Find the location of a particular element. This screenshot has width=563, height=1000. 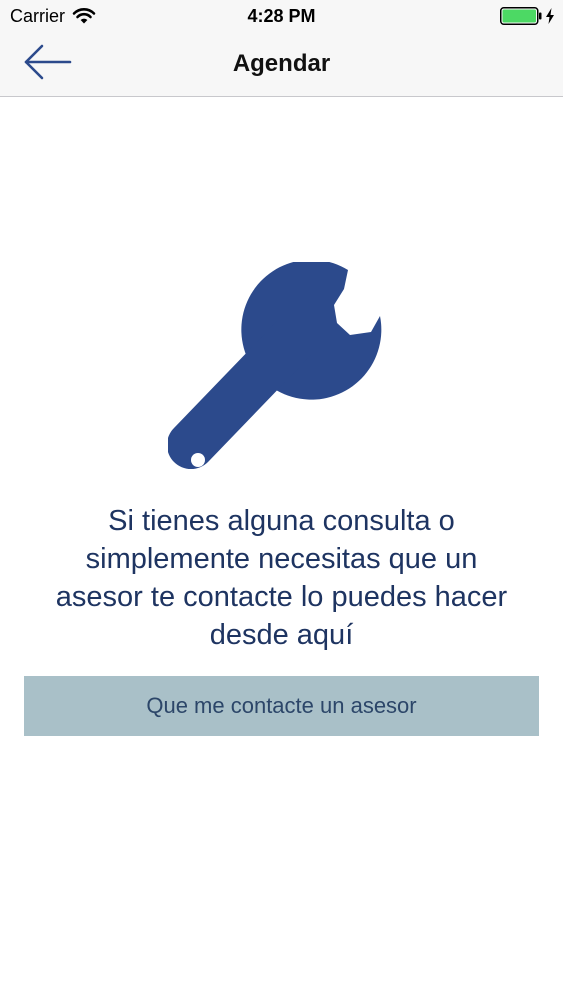

battery-icon is located at coordinates (521, 16).